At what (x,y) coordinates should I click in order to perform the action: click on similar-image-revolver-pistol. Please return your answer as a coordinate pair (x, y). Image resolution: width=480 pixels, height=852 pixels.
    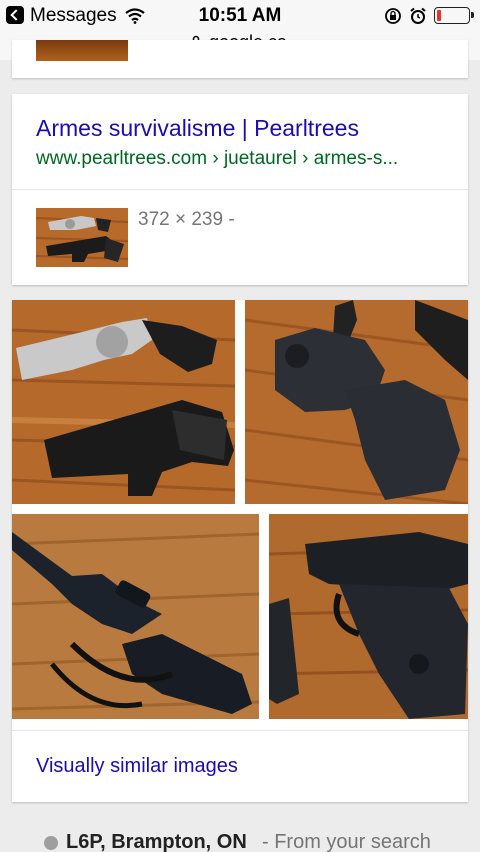
    Looking at the image, I should click on (123, 402).